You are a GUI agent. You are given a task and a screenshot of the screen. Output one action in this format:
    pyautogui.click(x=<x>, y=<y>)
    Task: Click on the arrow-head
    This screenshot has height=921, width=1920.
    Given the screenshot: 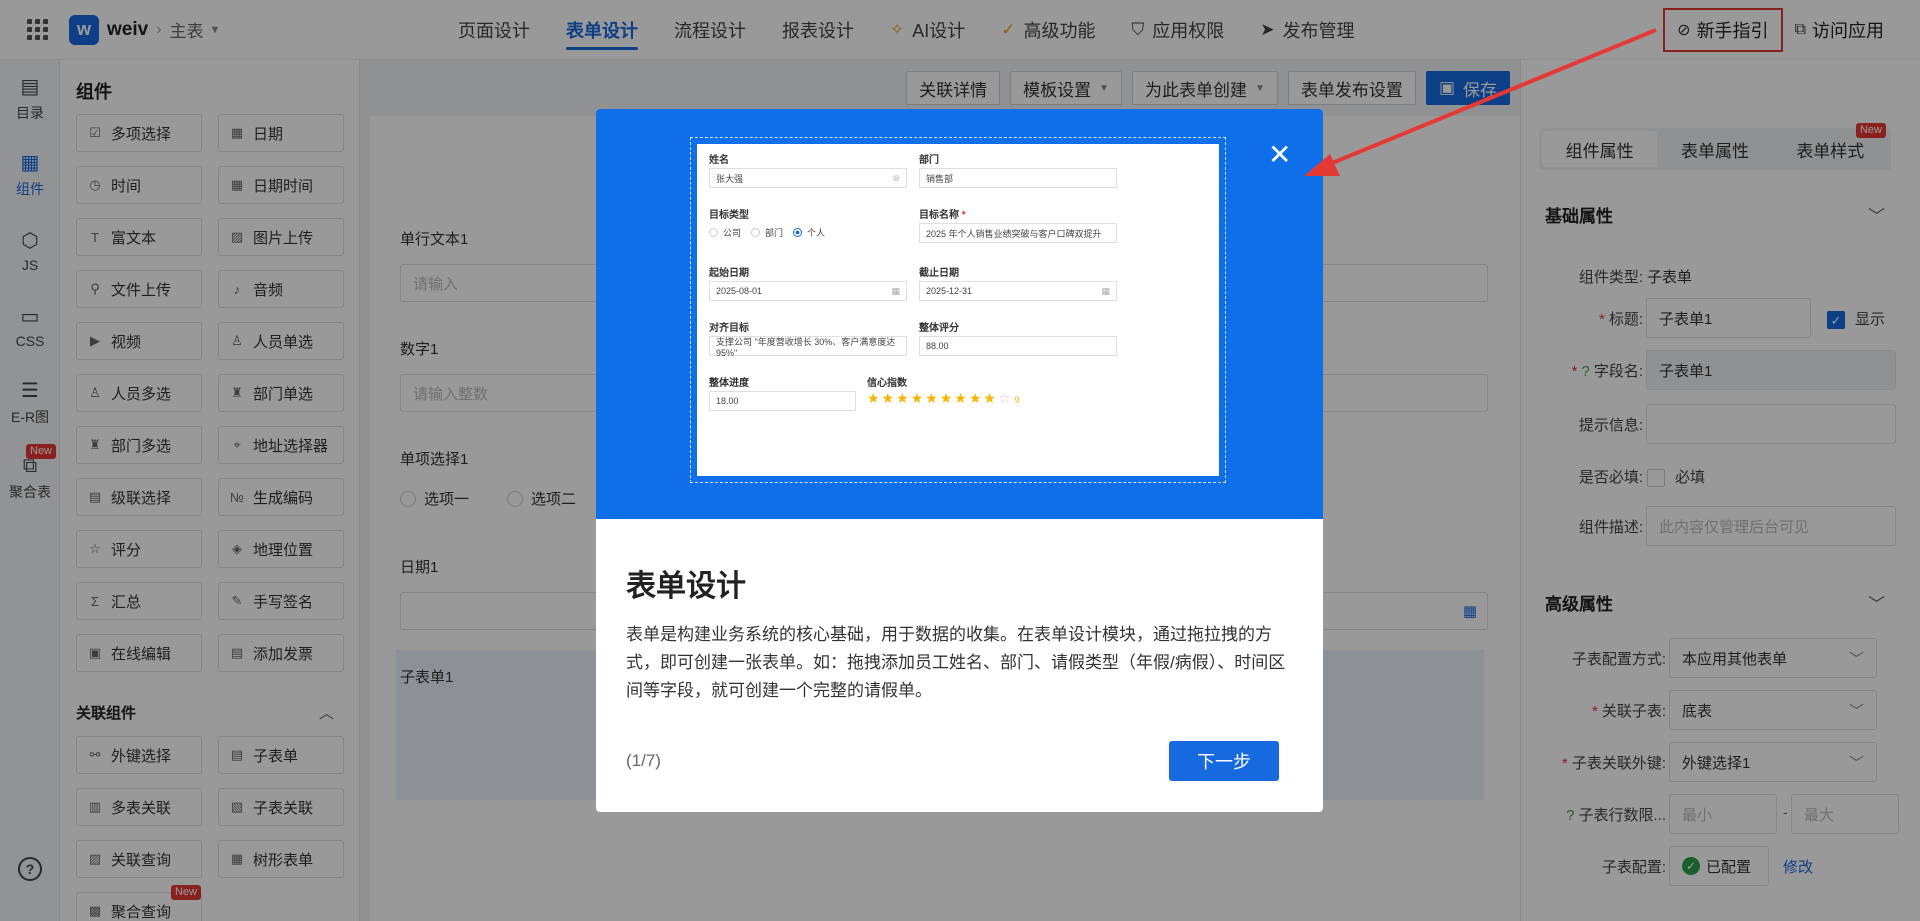 What is the action you would take?
    pyautogui.click(x=1322, y=165)
    